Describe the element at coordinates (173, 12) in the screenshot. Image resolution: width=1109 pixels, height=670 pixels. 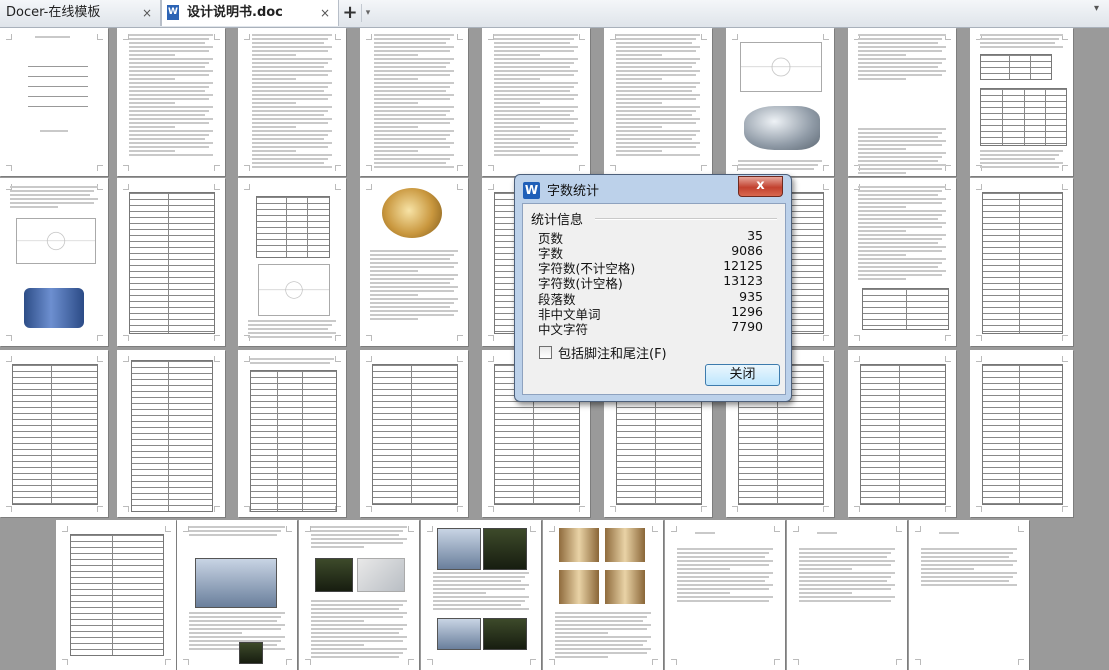
I see `word-doc-icon: W` at that location.